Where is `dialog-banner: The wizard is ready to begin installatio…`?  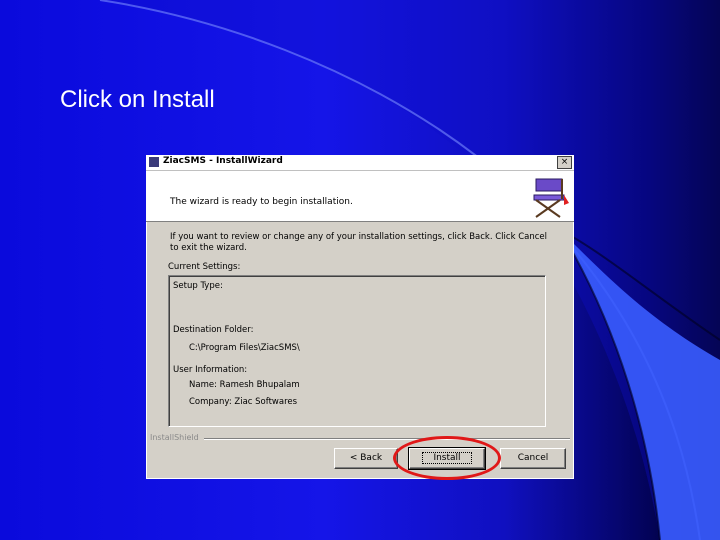
dialog-banner: The wizard is ready to begin installatio… is located at coordinates (360, 196).